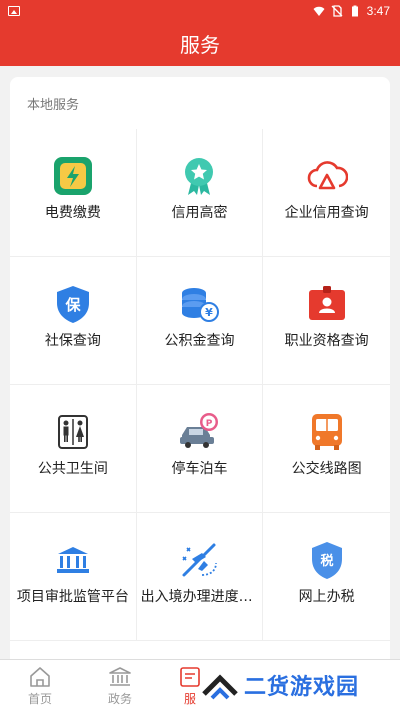  What do you see at coordinates (72, 597) in the screenshot?
I see `service-label: 项目审批监管平台` at bounding box center [72, 597].